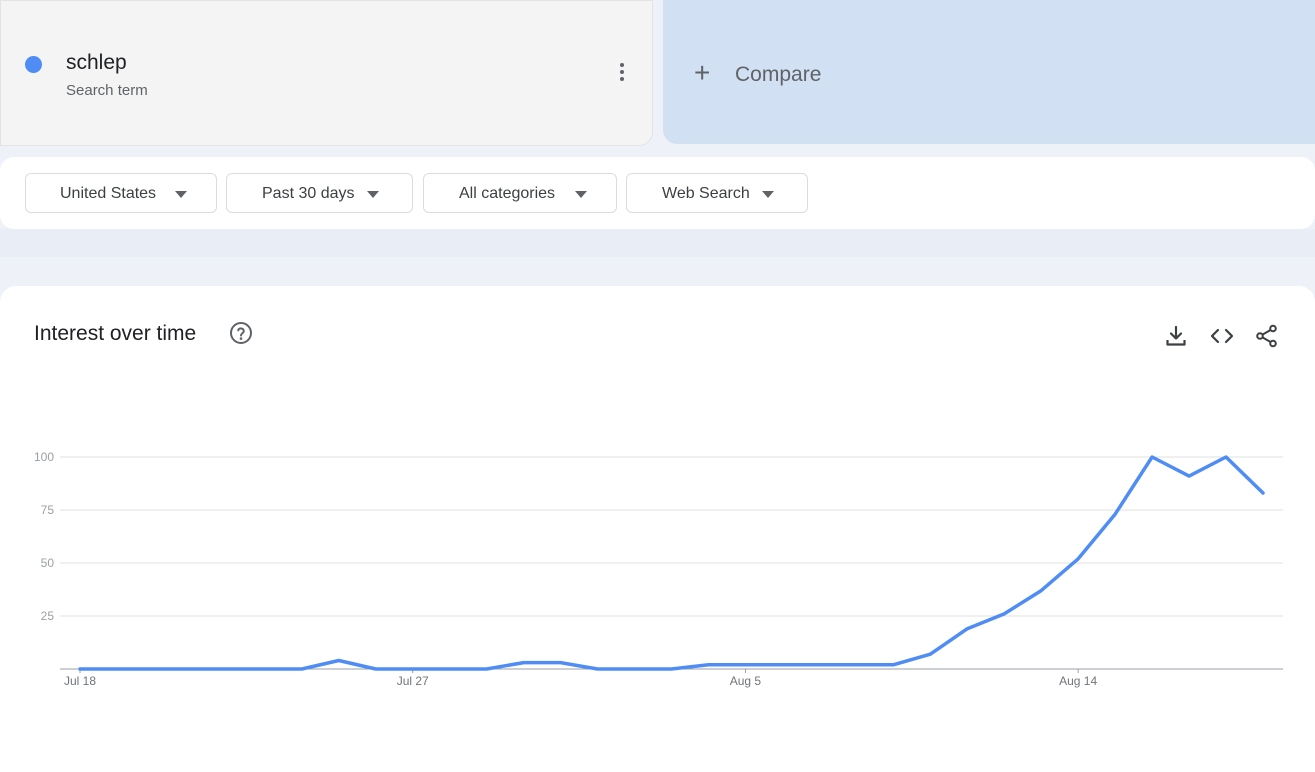 The image size is (1315, 772). I want to click on y-tick-label: 50, so click(48, 563).